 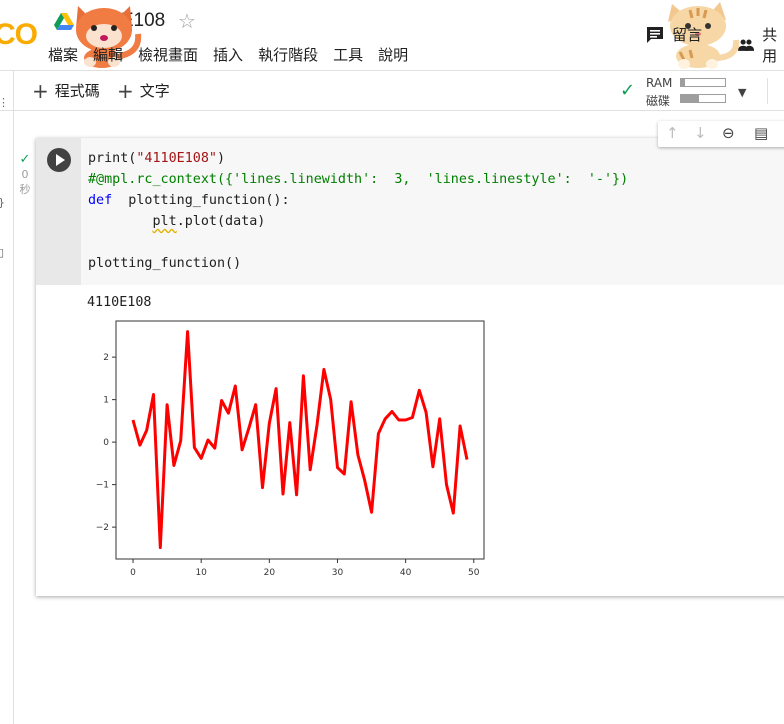 I want to click on comment-cell-icon: ▤, so click(x=761, y=133).